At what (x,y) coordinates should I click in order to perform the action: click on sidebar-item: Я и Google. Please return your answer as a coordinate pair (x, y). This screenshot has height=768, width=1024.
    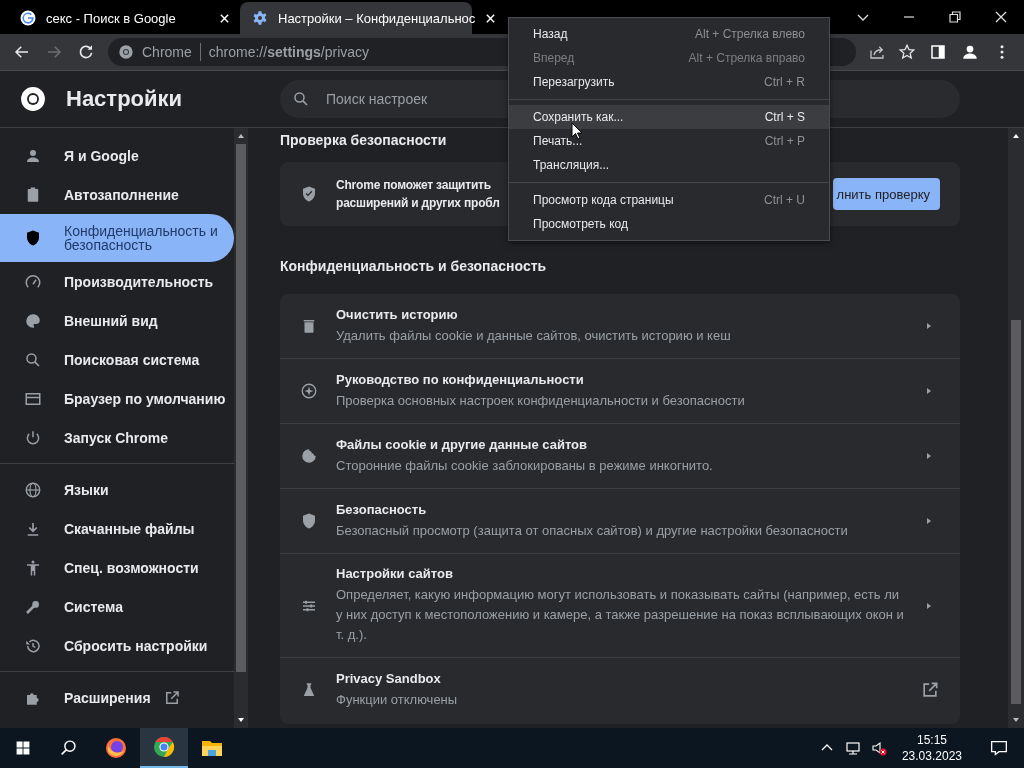
    Looking at the image, I should click on (117, 155).